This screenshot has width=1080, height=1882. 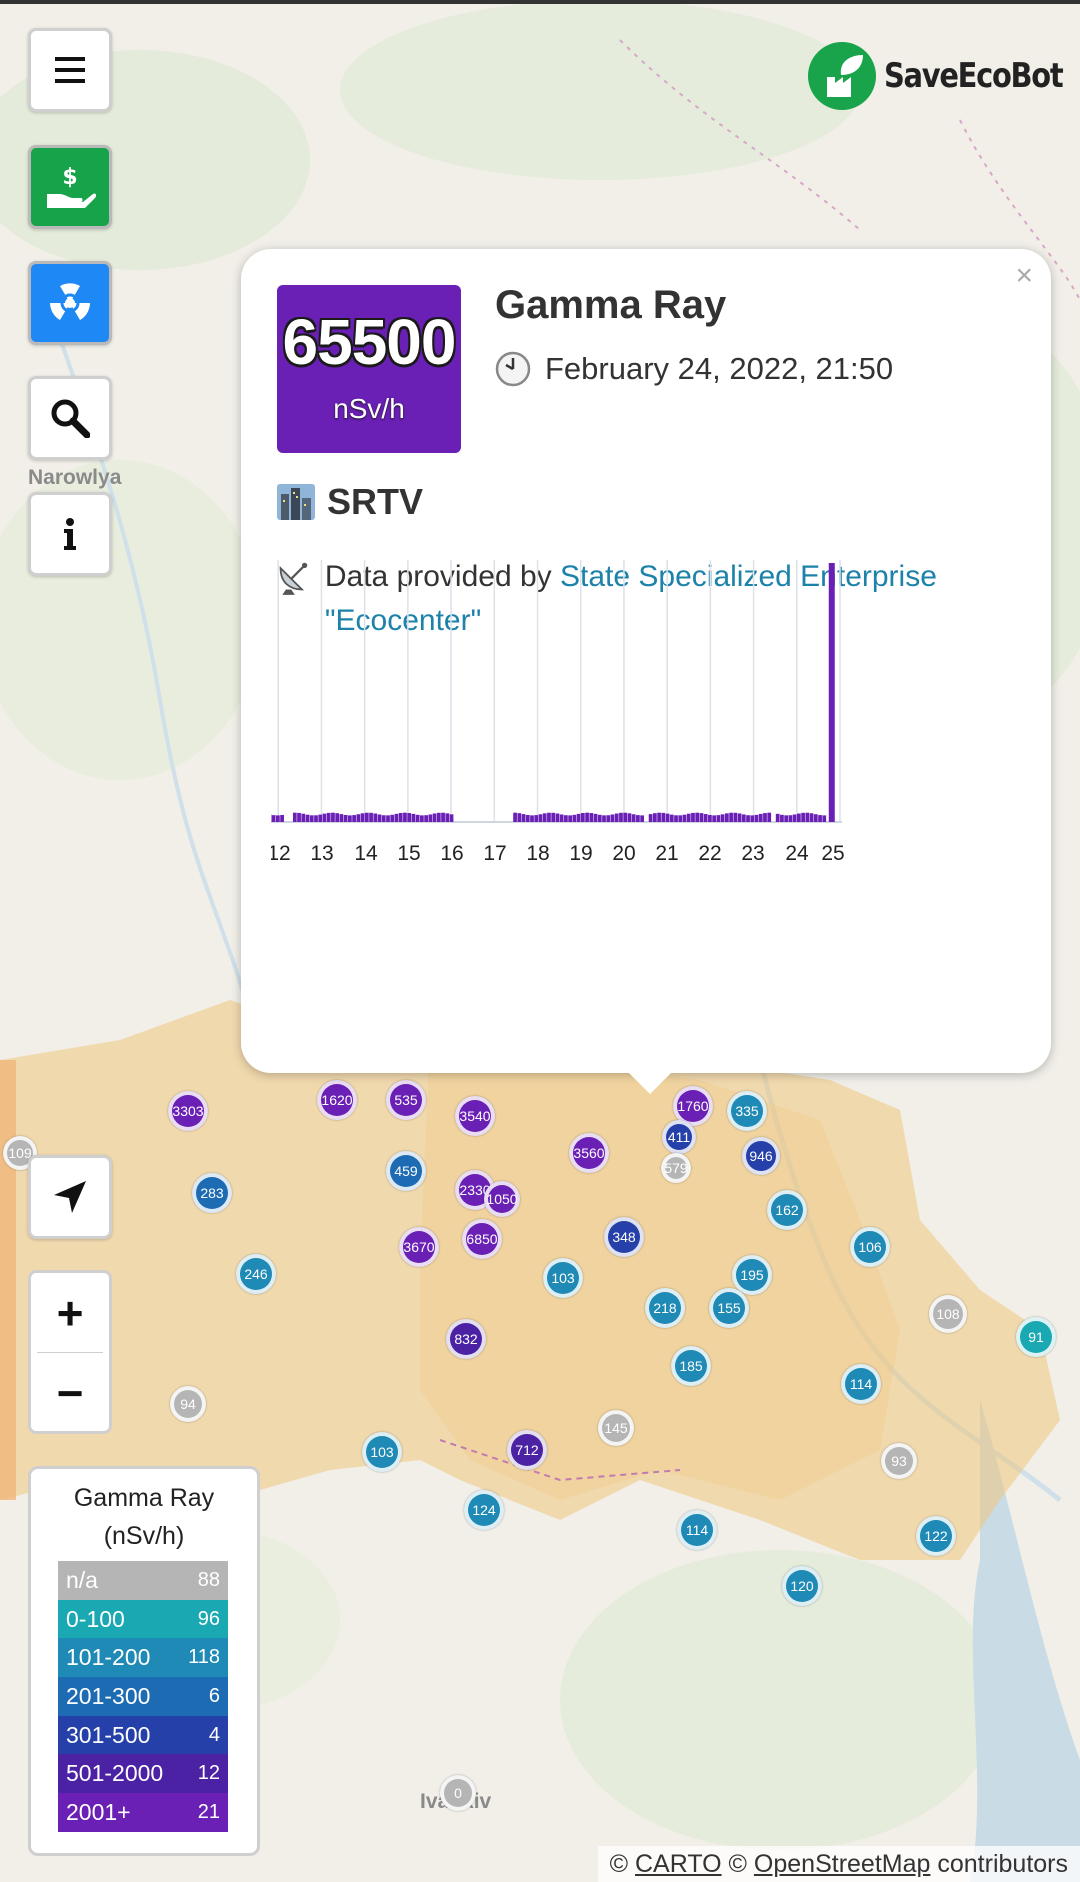 What do you see at coordinates (676, 1168) in the screenshot?
I see `station-marker: 579` at bounding box center [676, 1168].